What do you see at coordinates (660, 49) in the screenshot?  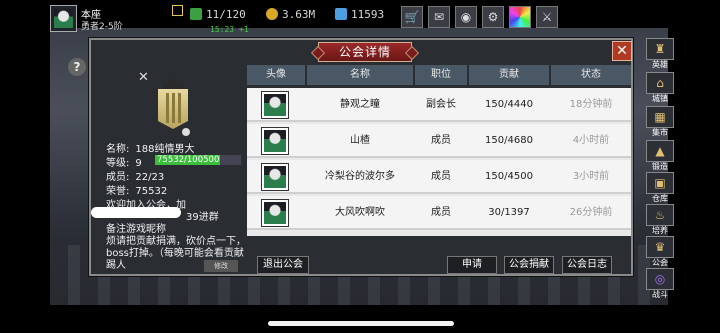 I see `hero-icon: ♜` at bounding box center [660, 49].